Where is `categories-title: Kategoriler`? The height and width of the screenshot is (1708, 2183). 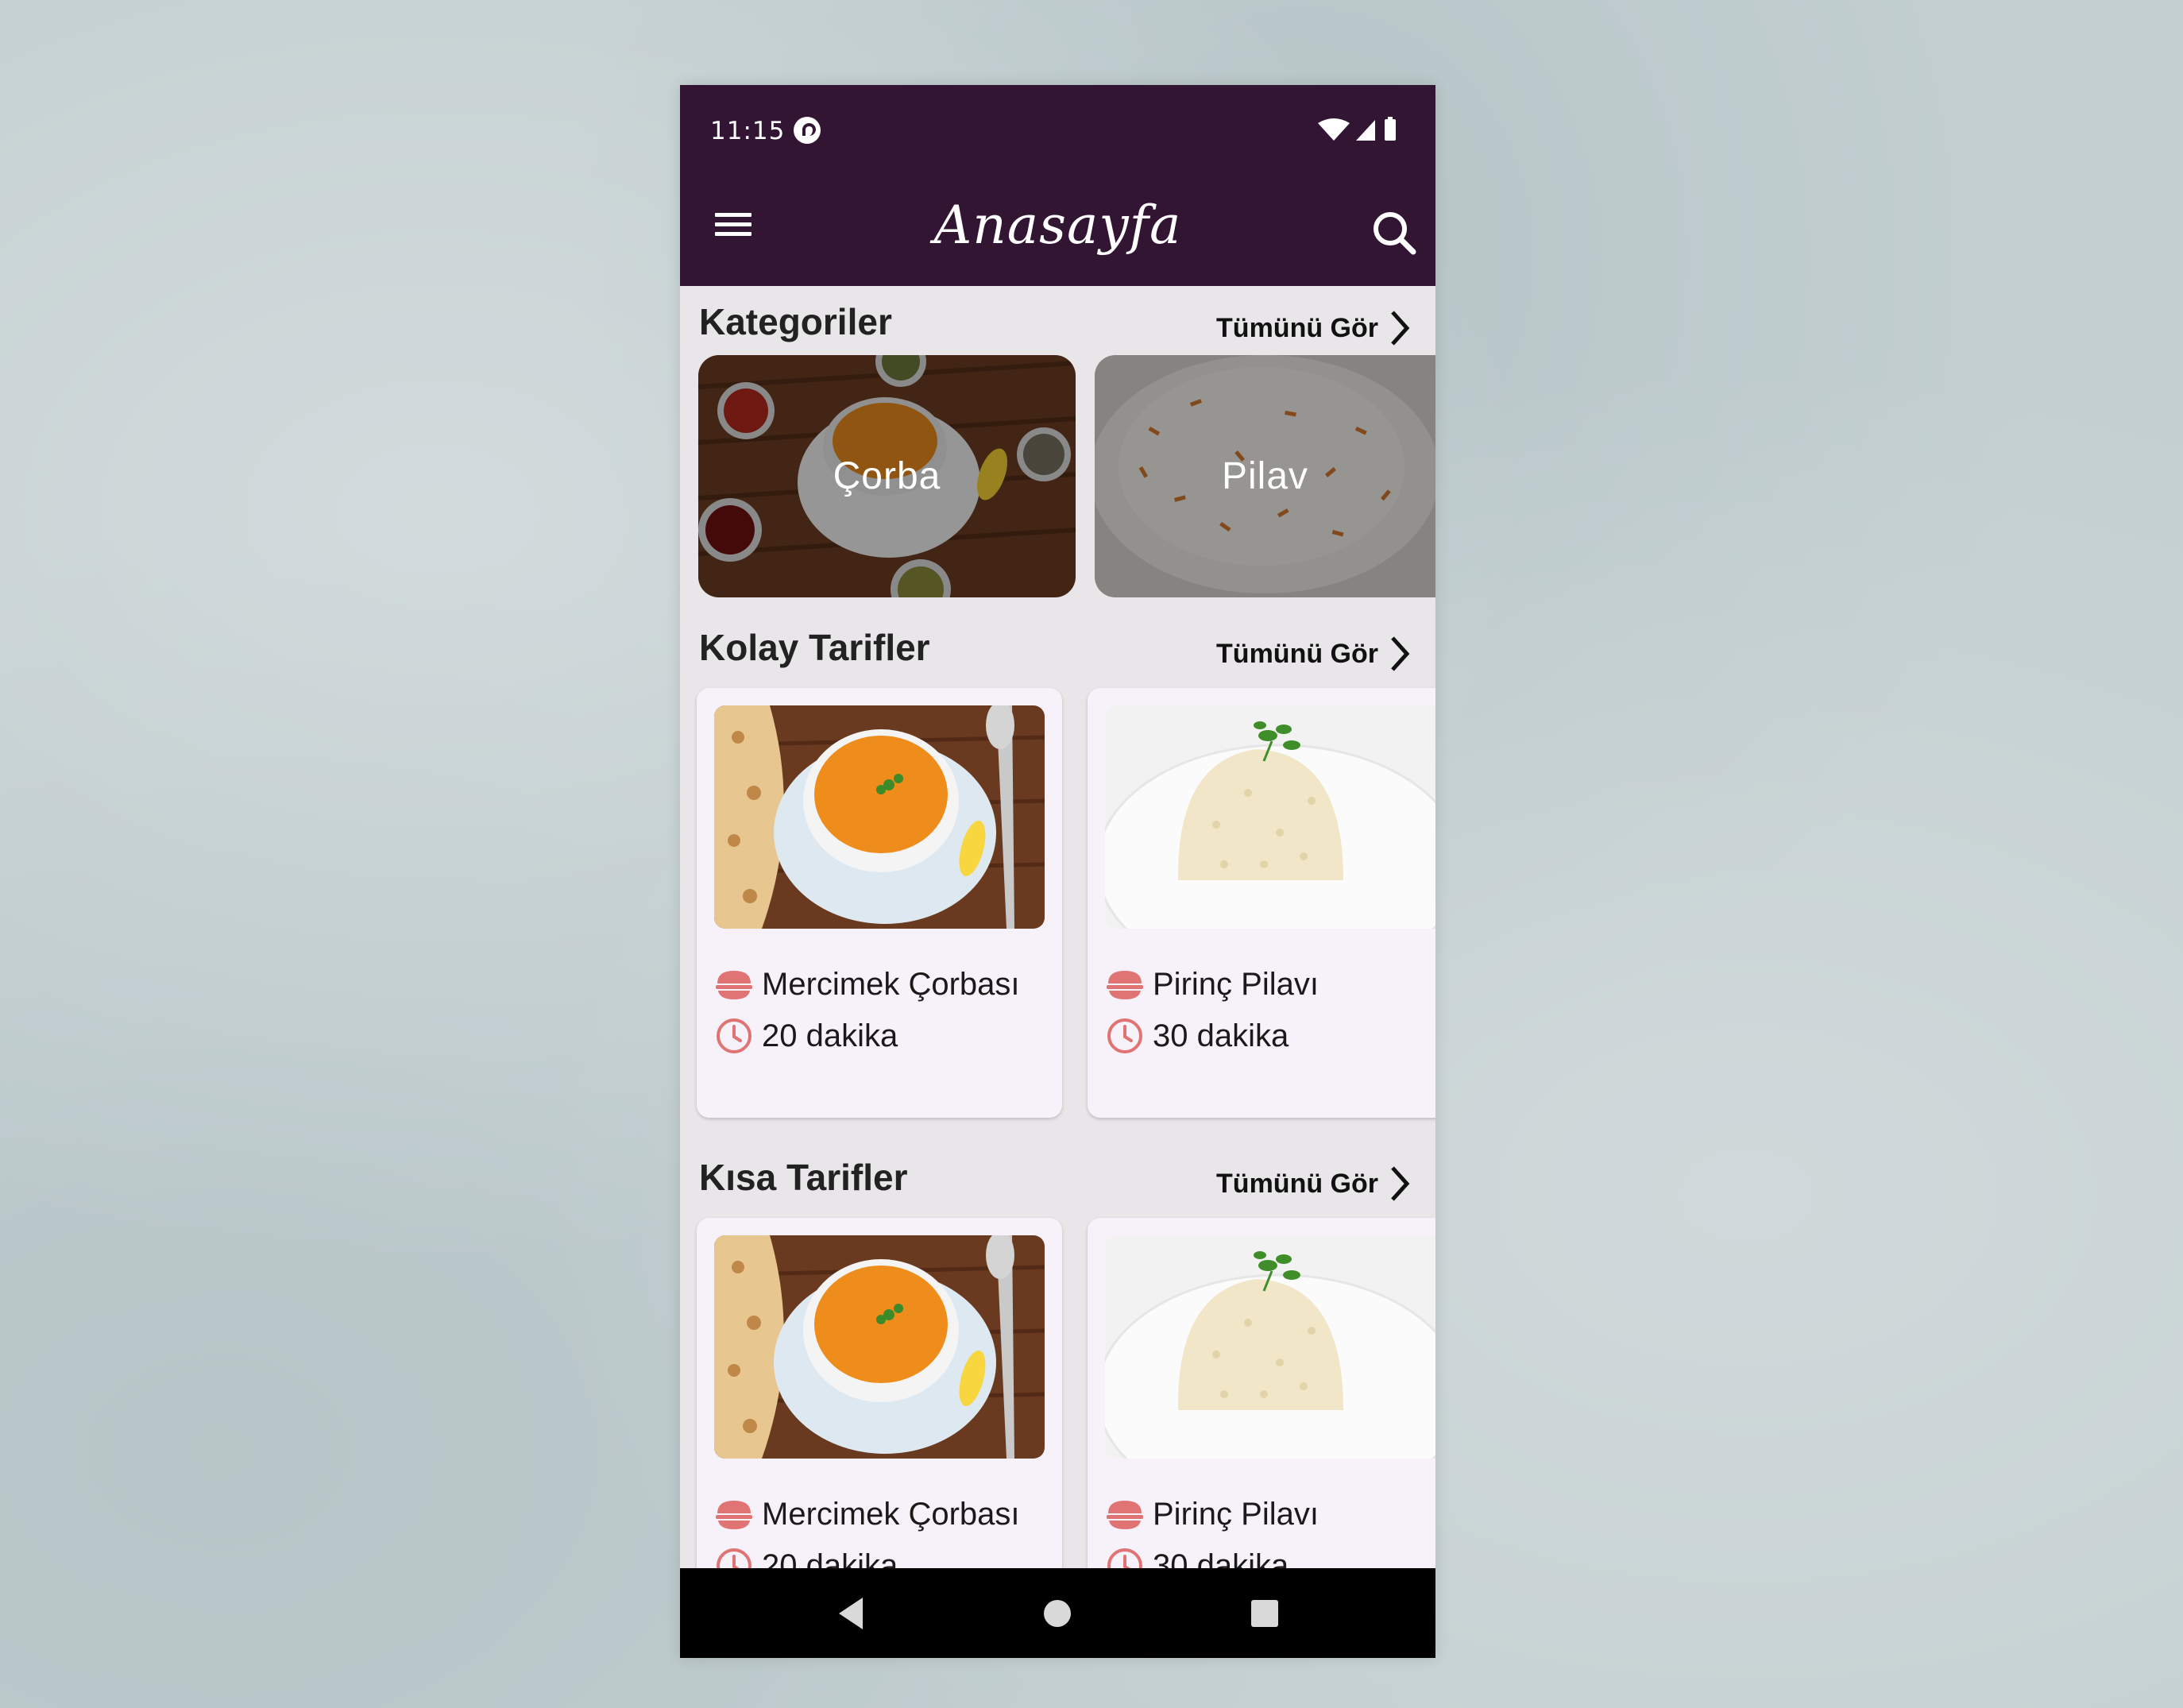
categories-title: Kategoriler is located at coordinates (795, 321).